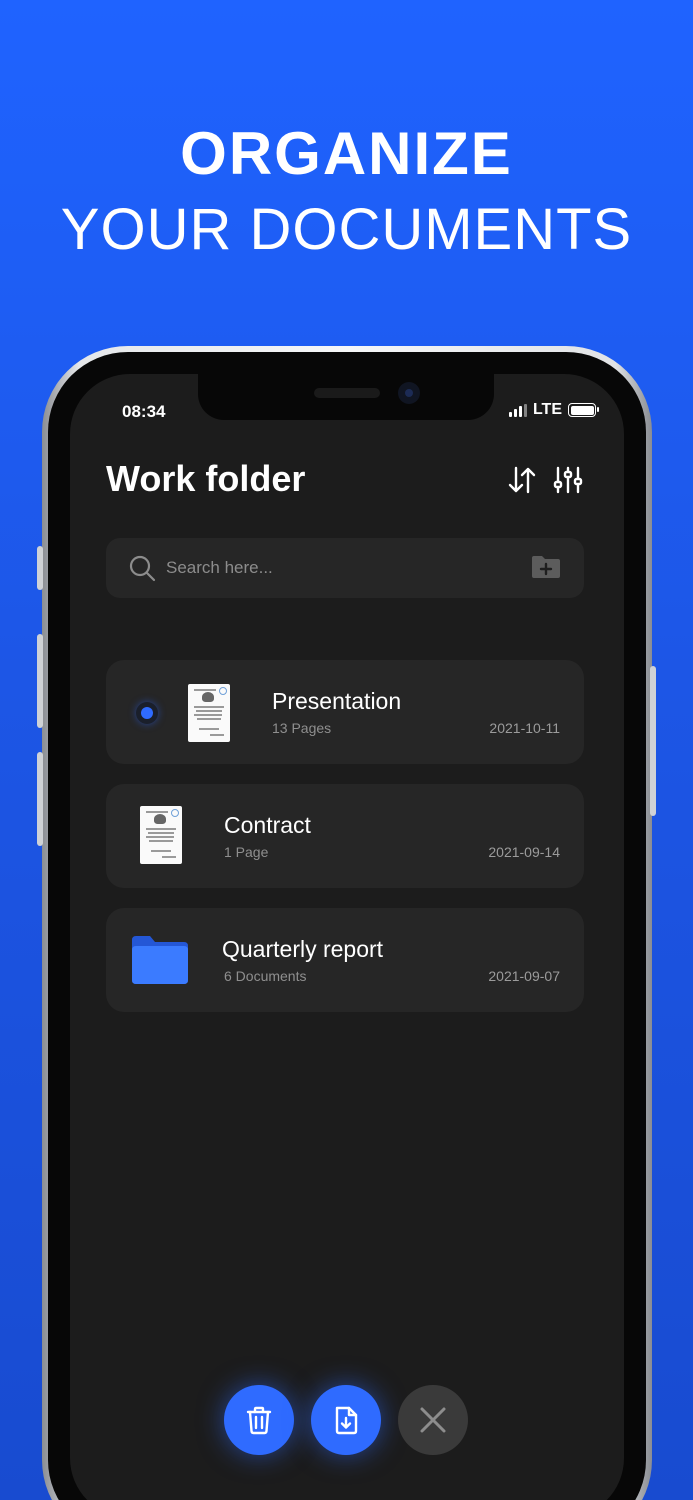 This screenshot has height=1500, width=693. What do you see at coordinates (336, 568) in the screenshot?
I see `search-input` at bounding box center [336, 568].